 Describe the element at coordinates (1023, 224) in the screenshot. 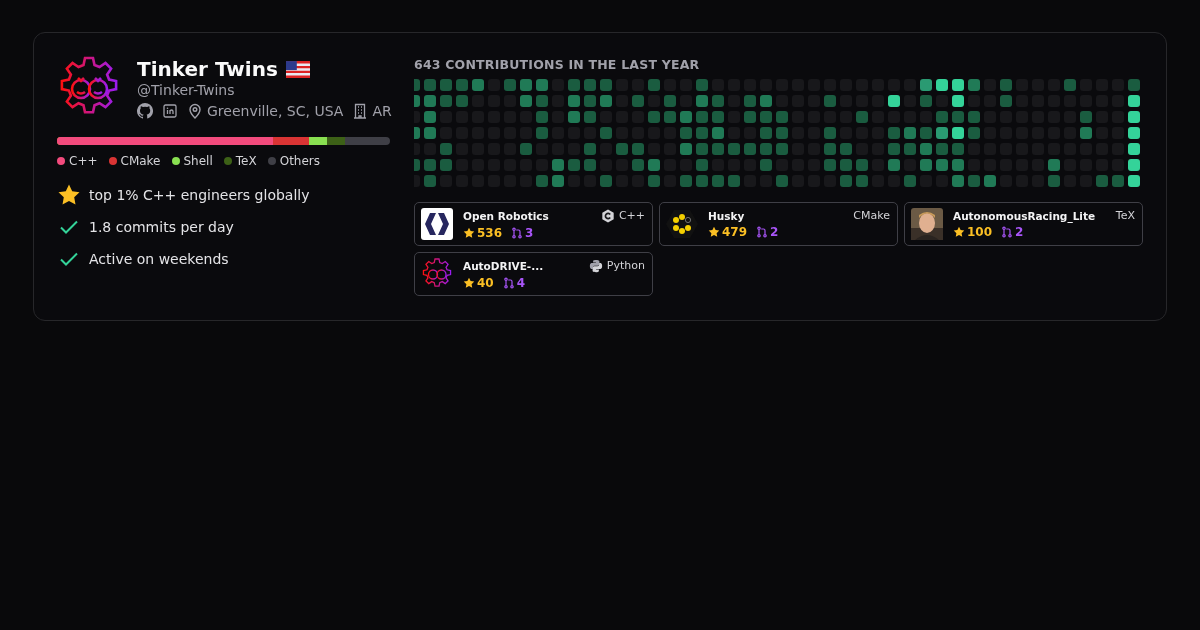

I see `repo-card: AutonomousRacing_Lite TeX 100 2` at that location.